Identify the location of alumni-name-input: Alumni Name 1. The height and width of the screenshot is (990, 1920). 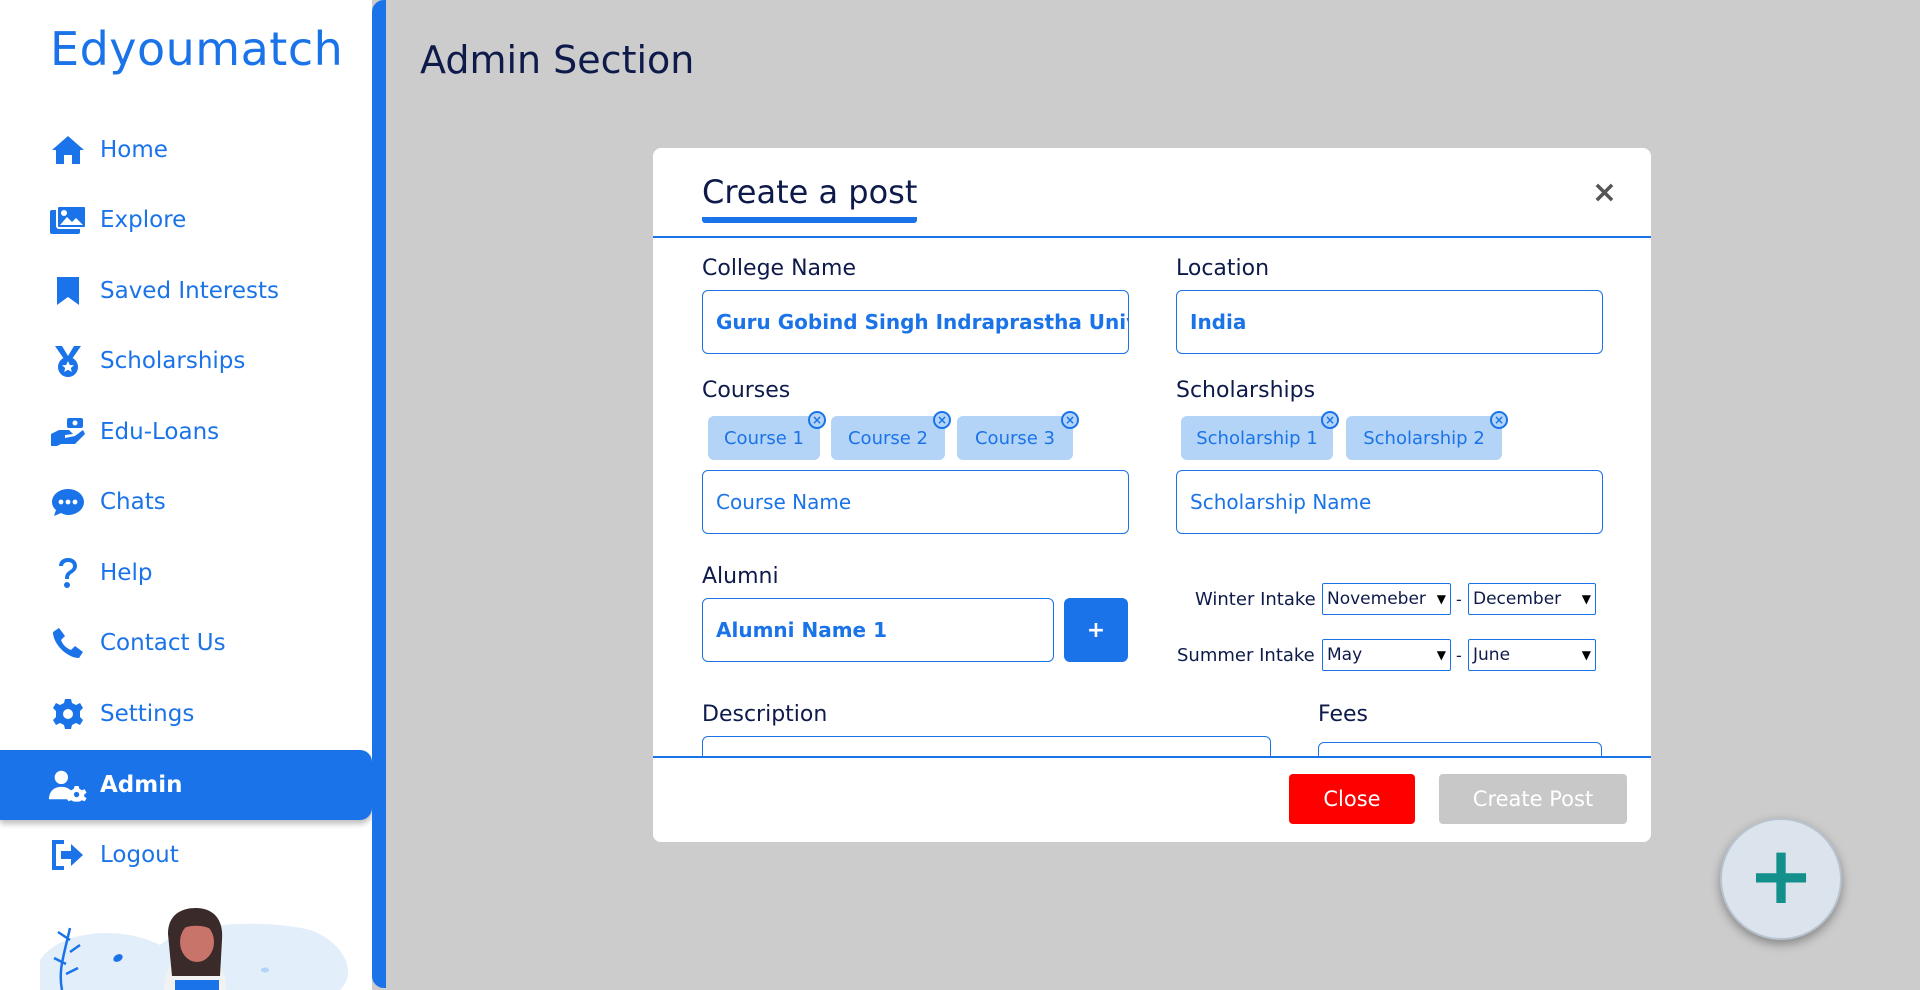
(878, 630).